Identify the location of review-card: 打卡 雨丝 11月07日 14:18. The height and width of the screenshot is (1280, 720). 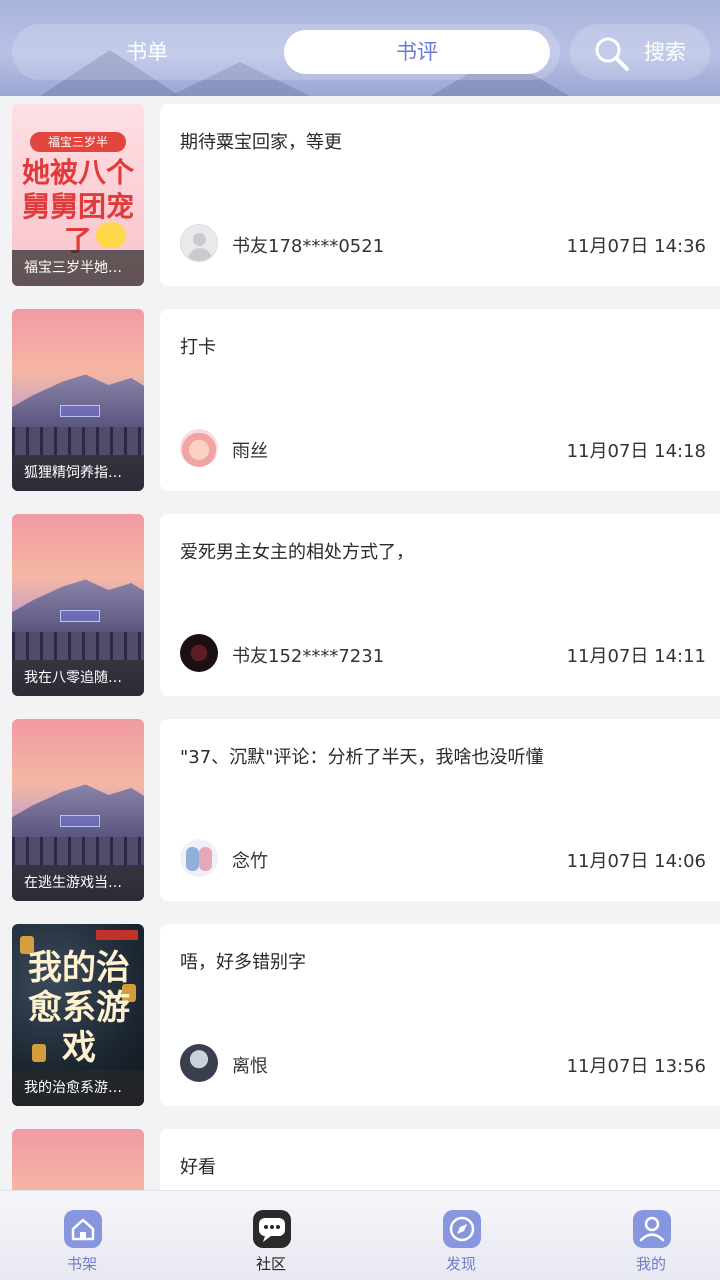
(440, 400).